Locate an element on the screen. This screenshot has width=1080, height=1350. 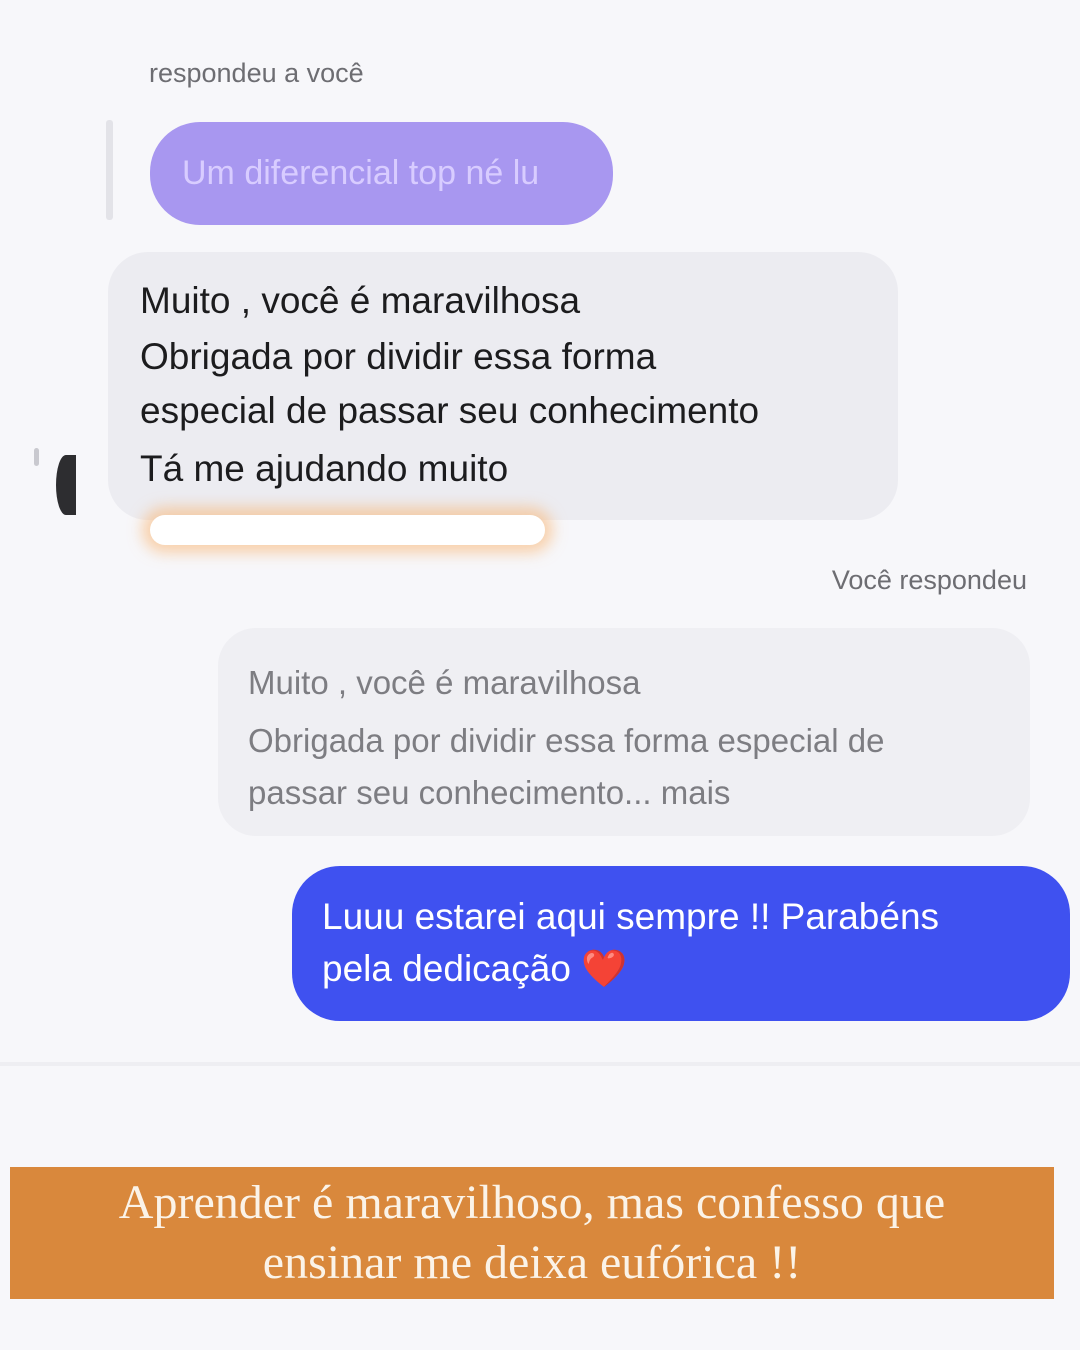
incoming-line-4: Tá me ajudando muito is located at coordinates (324, 468).